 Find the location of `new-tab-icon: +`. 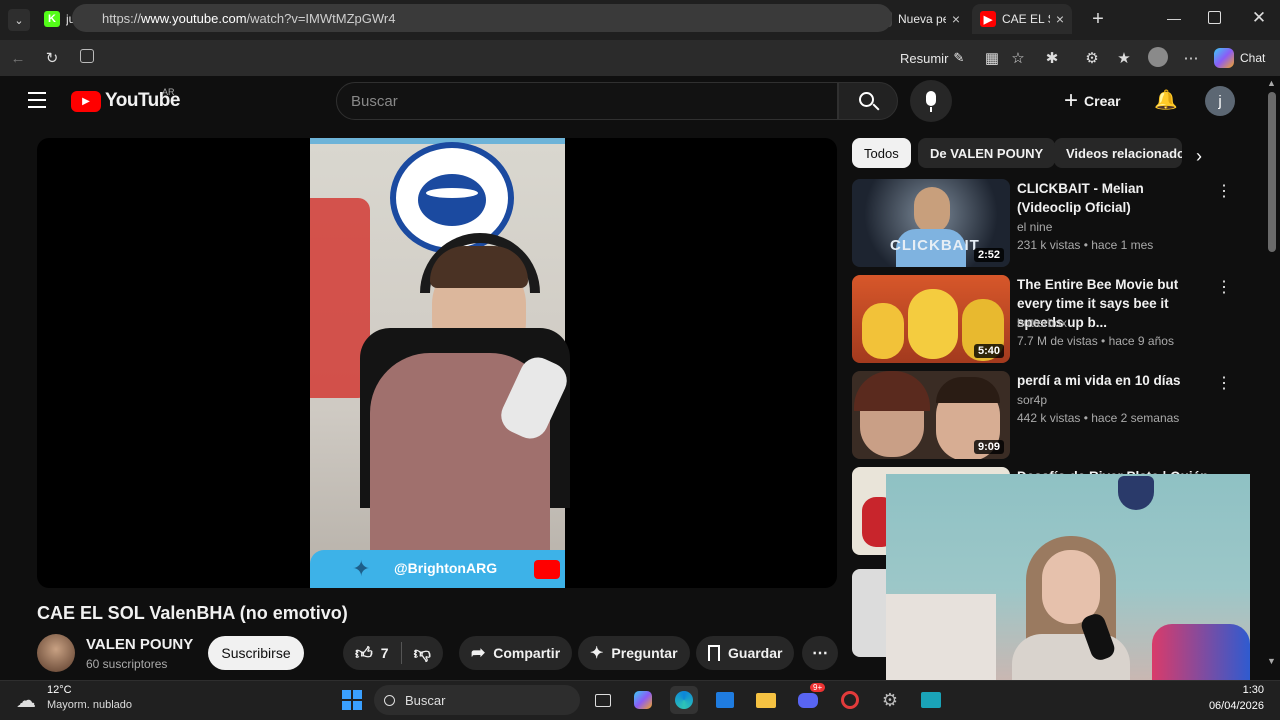

new-tab-icon: + is located at coordinates (1098, 19).